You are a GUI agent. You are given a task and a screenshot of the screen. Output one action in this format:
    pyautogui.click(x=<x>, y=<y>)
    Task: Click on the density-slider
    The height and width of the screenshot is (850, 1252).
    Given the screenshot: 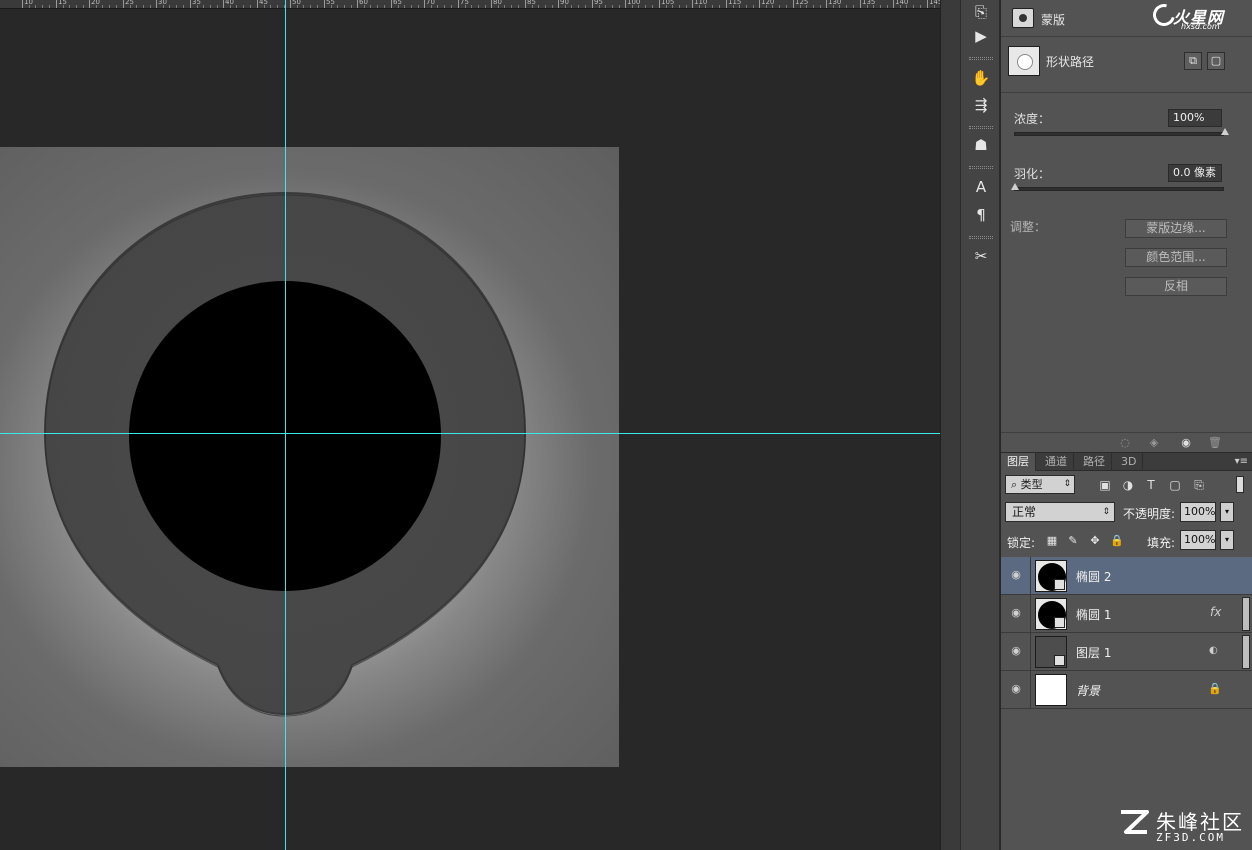 What is the action you would take?
    pyautogui.click(x=1121, y=132)
    